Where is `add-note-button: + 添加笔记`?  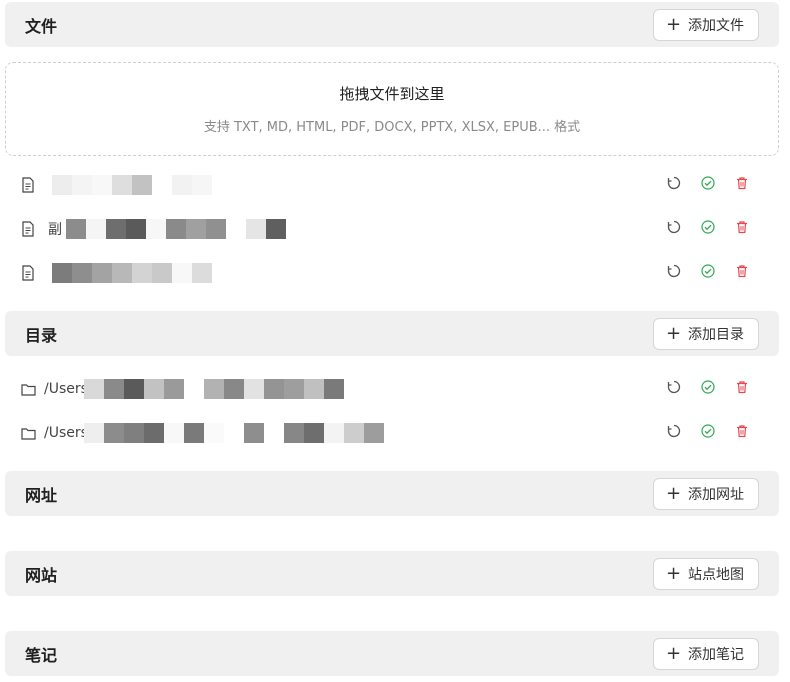 add-note-button: + 添加笔记 is located at coordinates (706, 653).